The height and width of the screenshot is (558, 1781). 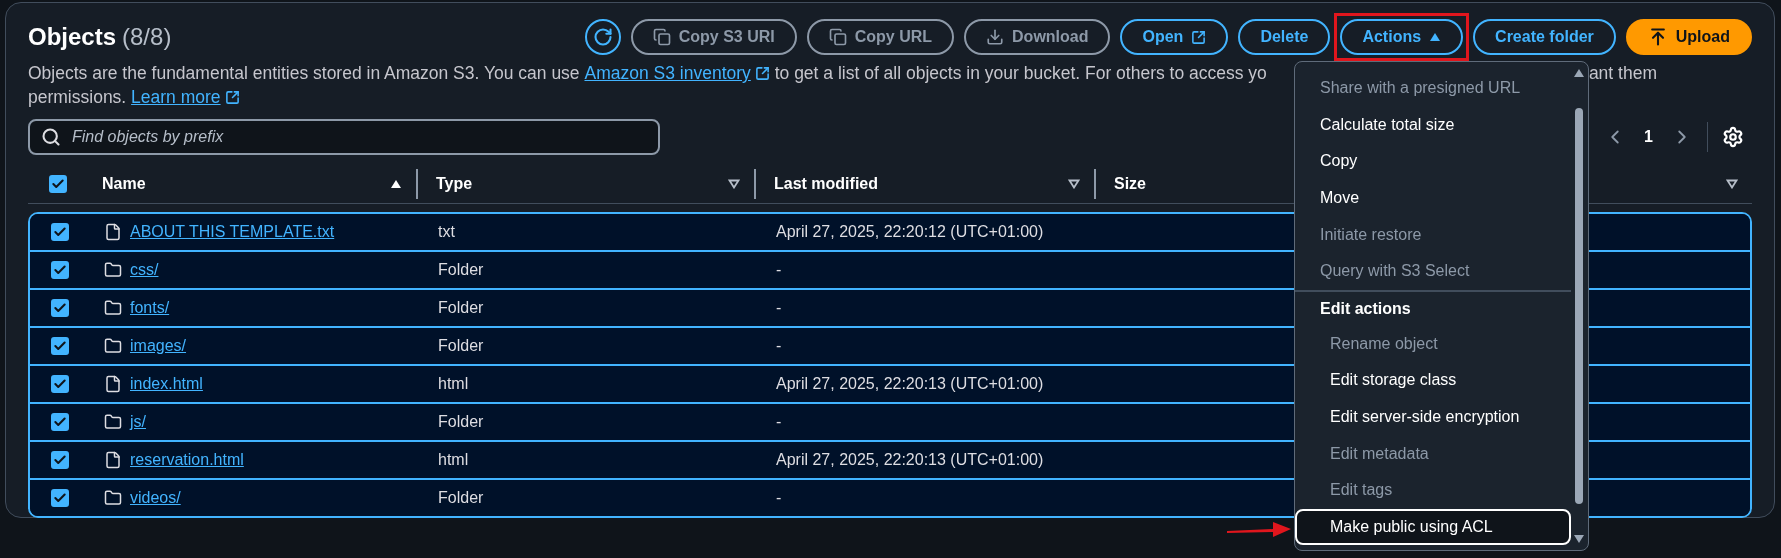 What do you see at coordinates (150, 308) in the screenshot?
I see `object-name-link: fonts/` at bounding box center [150, 308].